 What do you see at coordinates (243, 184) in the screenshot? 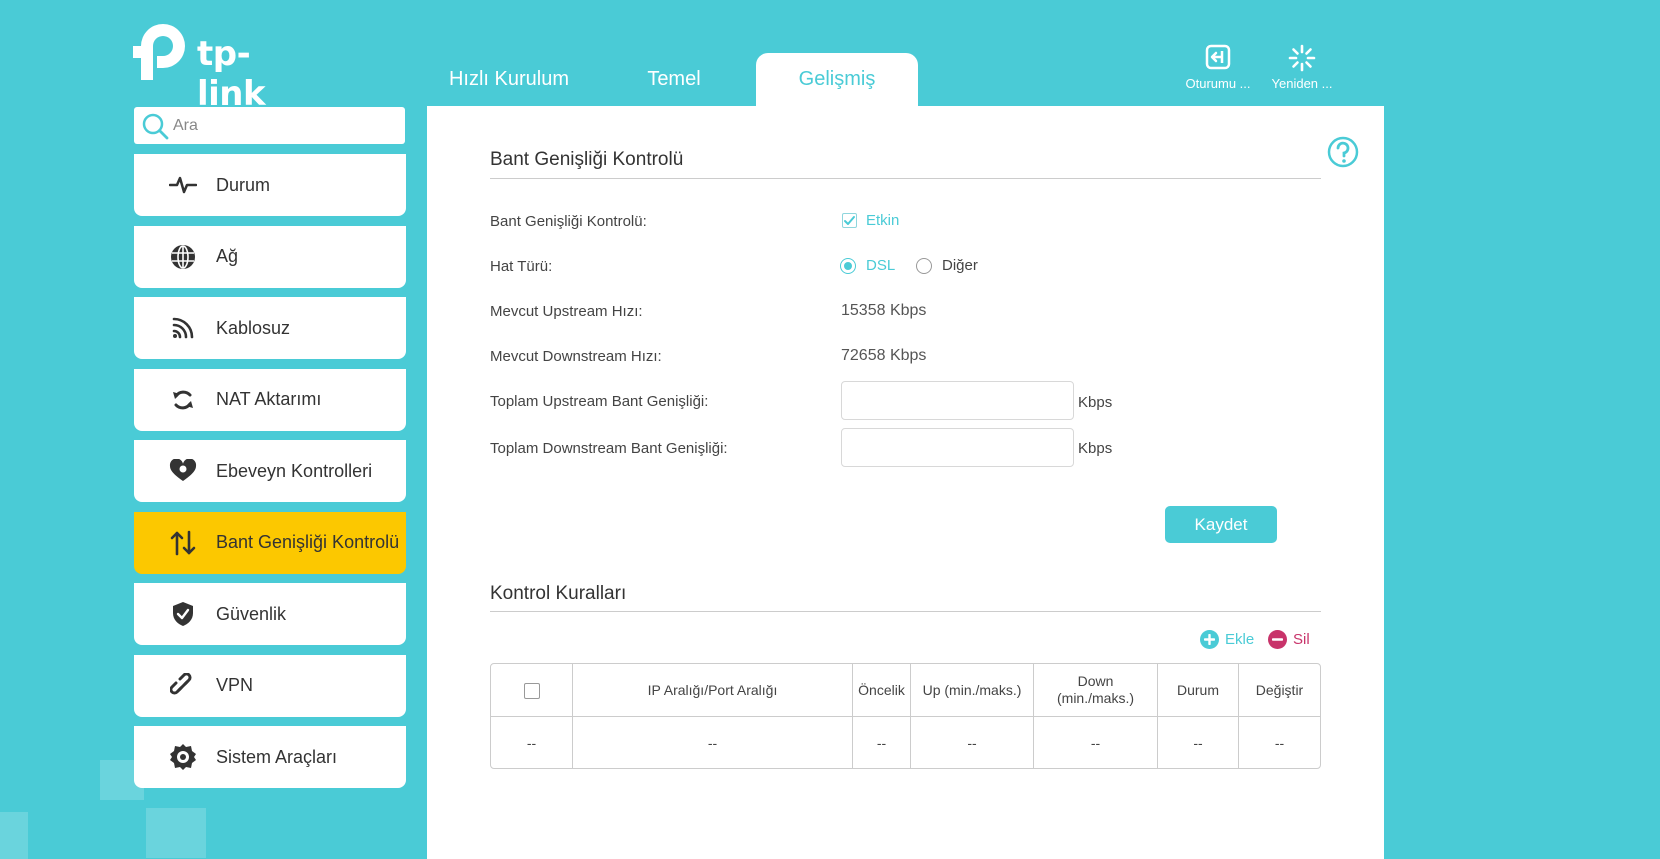
I see `sidebar-item-label: Durum` at bounding box center [243, 184].